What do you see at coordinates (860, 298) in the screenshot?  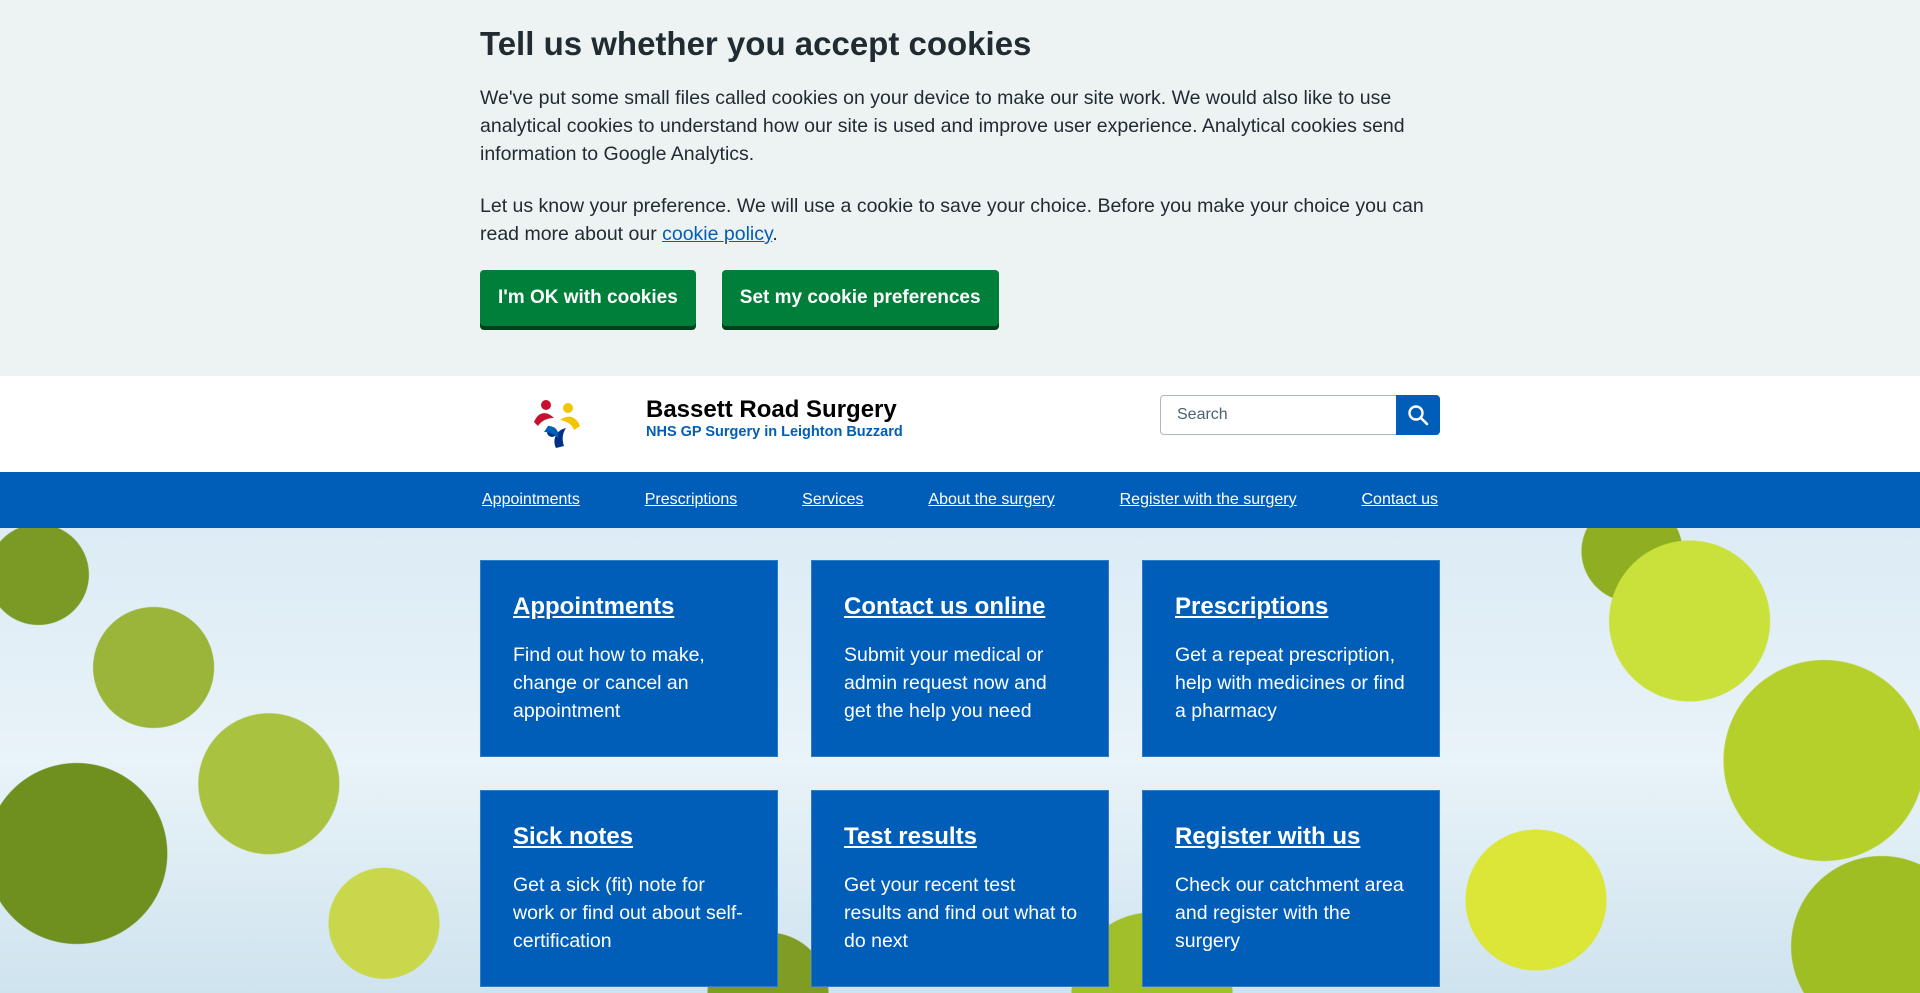 I see `cookie-preferences-button: Set my cookie preferences` at bounding box center [860, 298].